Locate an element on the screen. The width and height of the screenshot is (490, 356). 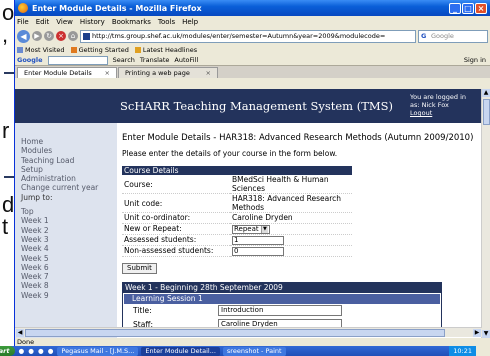
jump-week-9: Week 9 is located at coordinates (69, 295).